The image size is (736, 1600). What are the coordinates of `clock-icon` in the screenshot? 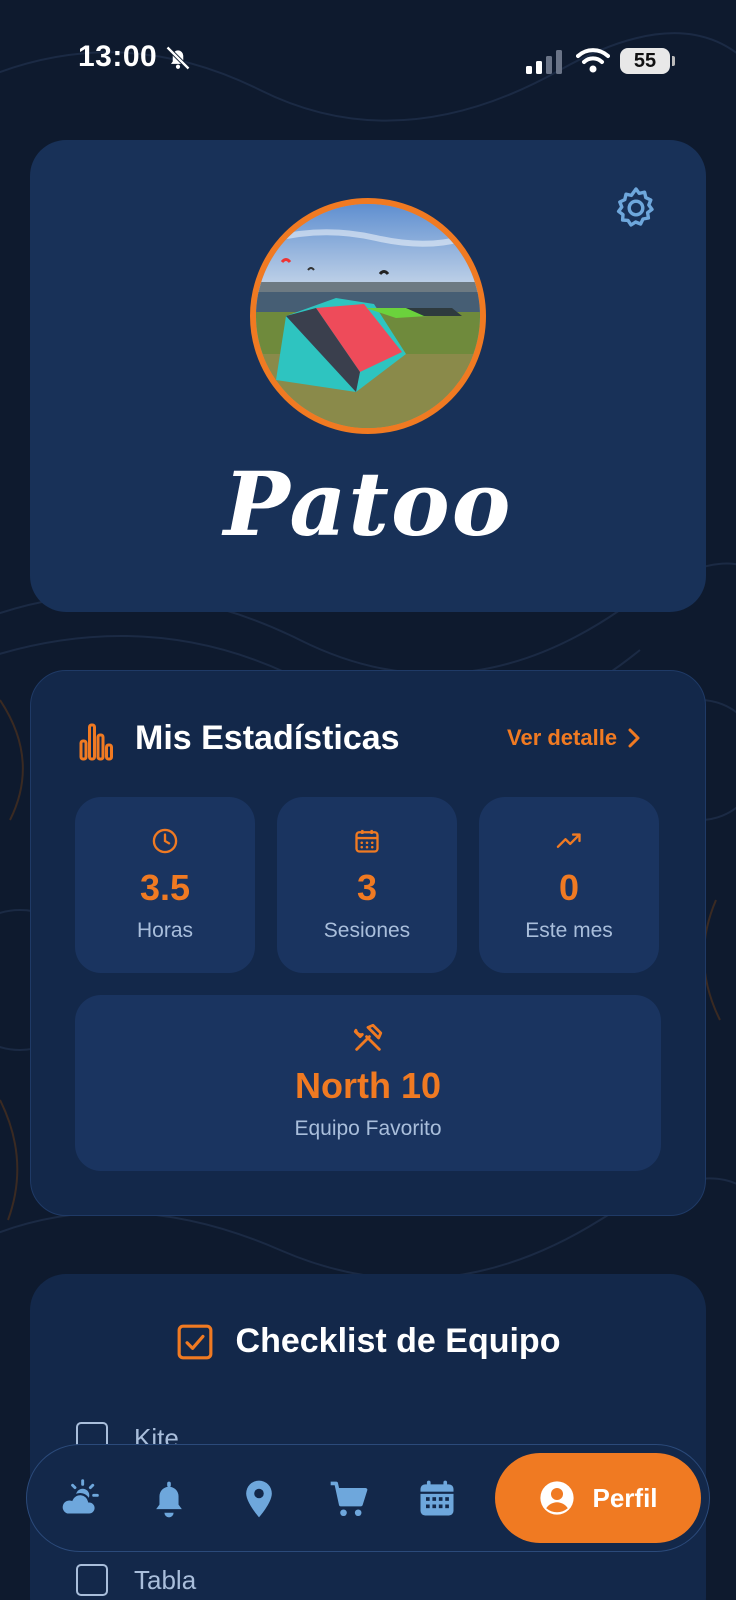 It's located at (165, 841).